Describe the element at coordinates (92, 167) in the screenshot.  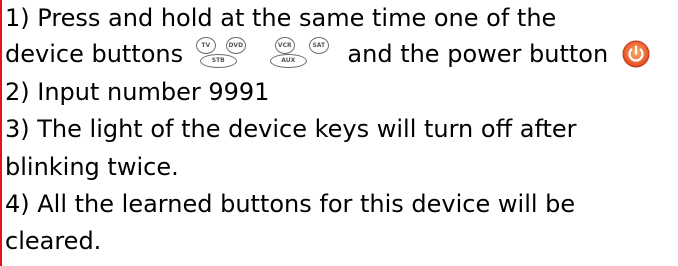
I see `step-3-continuation: blinking twice.` at that location.